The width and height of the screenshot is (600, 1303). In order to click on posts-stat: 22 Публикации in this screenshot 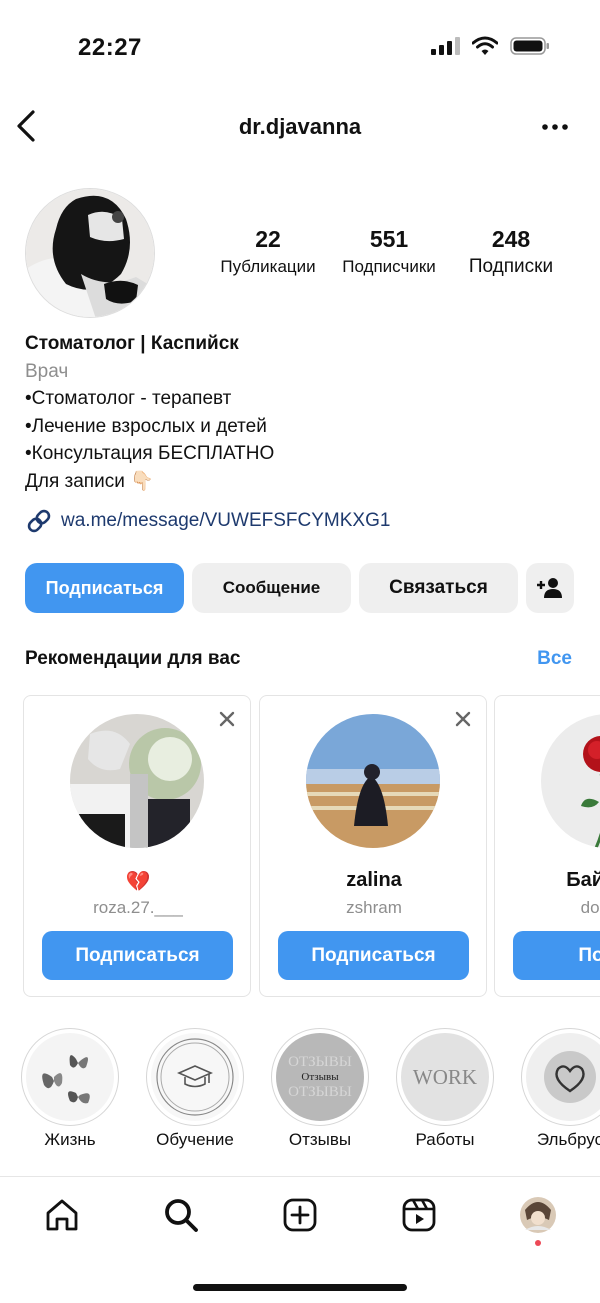, I will do `click(268, 253)`.